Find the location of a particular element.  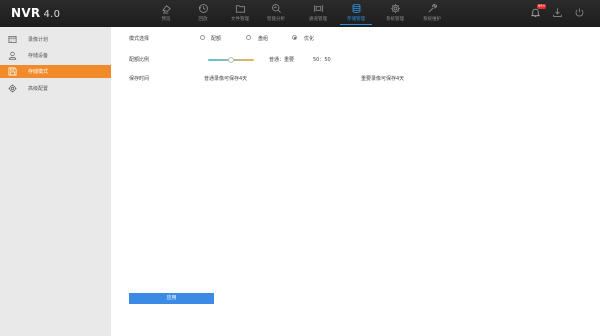

alarm-badge: 99+ is located at coordinates (542, 6).